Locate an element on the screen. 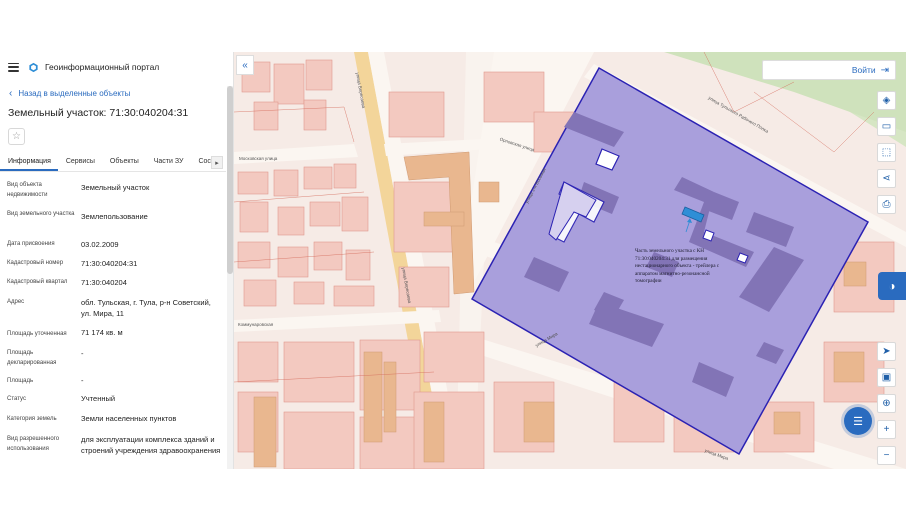  attr-key: Адрес is located at coordinates (16, 302).